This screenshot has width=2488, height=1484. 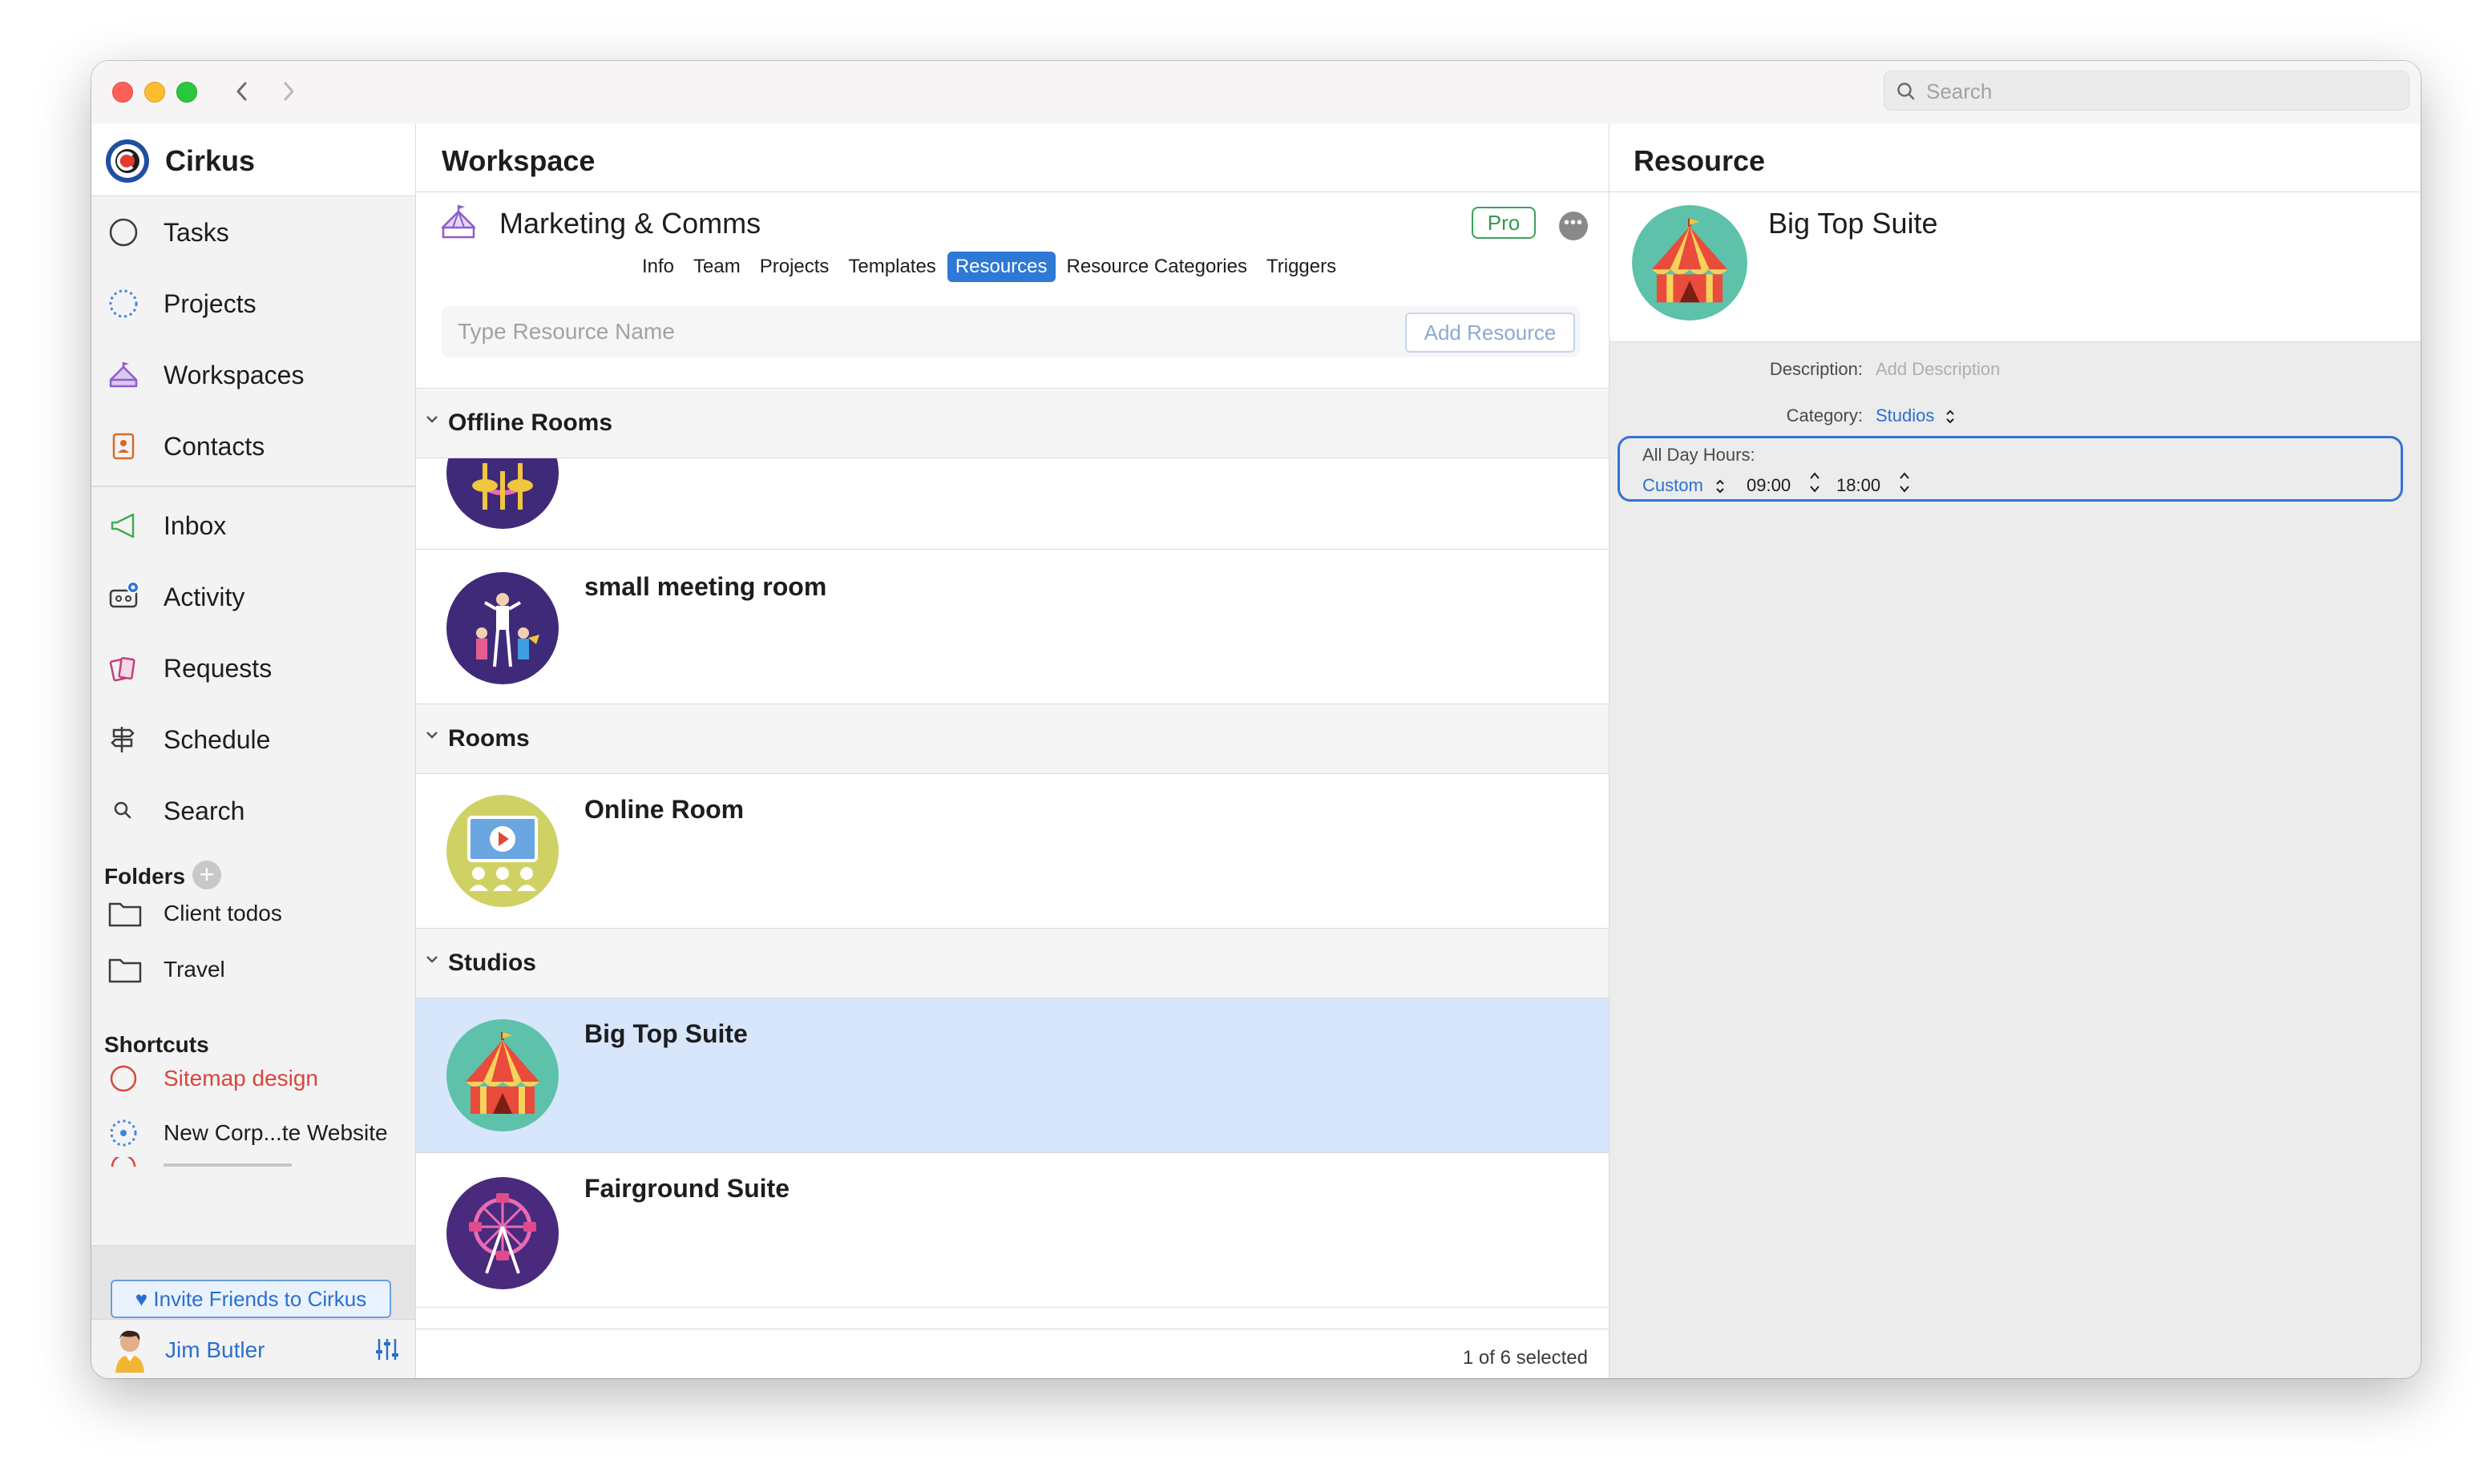 I want to click on user-name: Jim Butler, so click(x=215, y=1350).